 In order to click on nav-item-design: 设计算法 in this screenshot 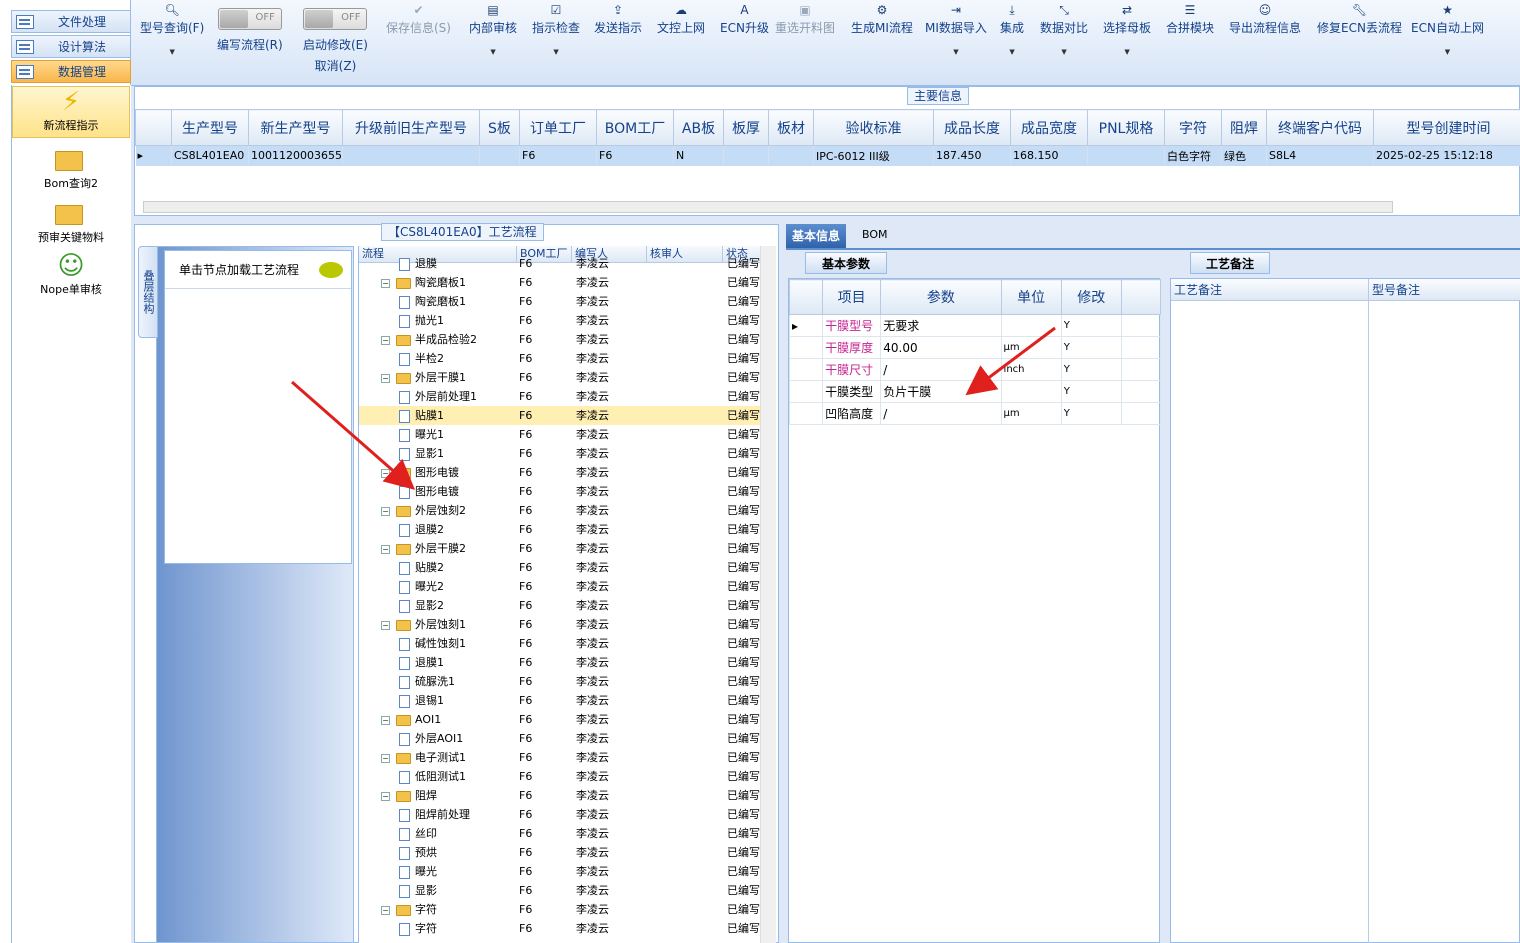, I will do `click(71, 46)`.